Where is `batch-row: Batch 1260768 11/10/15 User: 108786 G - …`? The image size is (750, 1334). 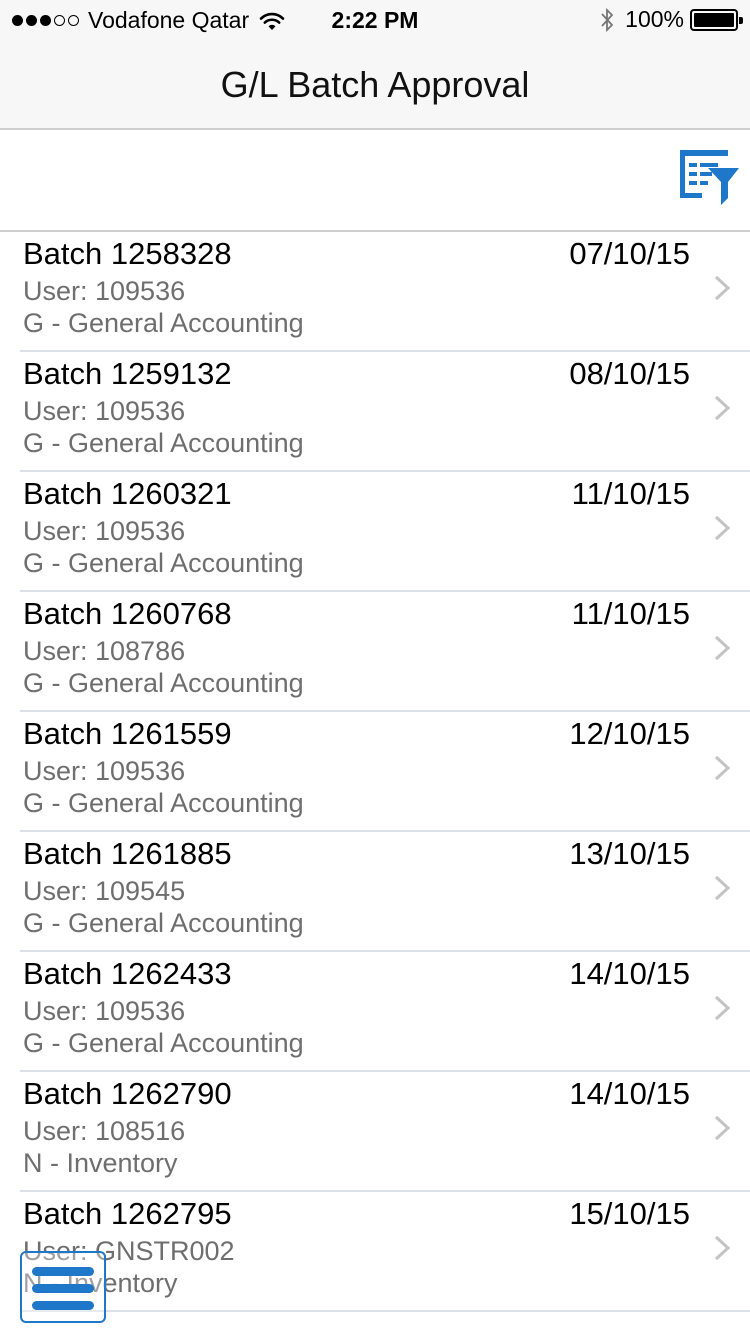
batch-row: Batch 1260768 11/10/15 User: 108786 G - … is located at coordinates (385, 652).